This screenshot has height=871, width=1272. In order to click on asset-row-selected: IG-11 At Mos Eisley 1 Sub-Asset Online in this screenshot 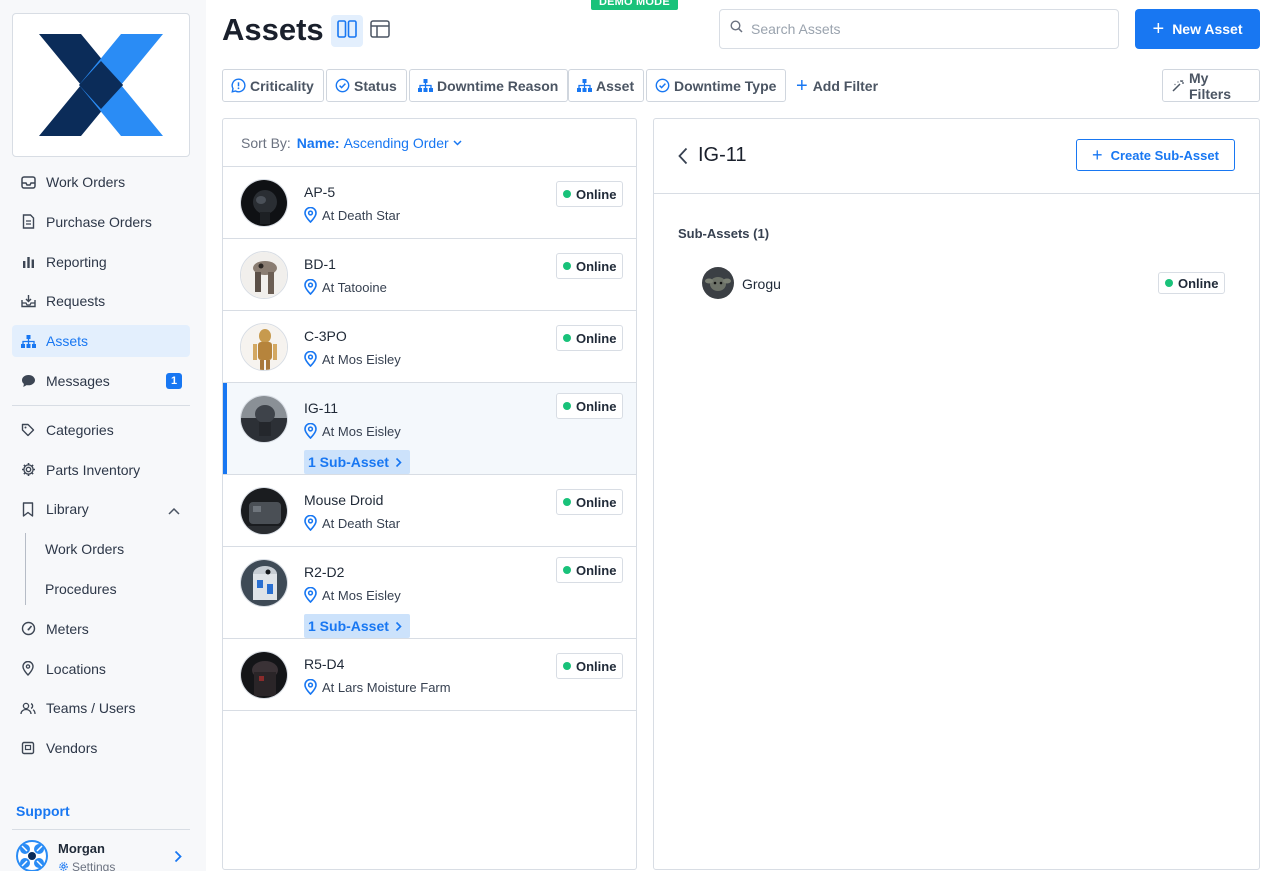, I will do `click(429, 429)`.